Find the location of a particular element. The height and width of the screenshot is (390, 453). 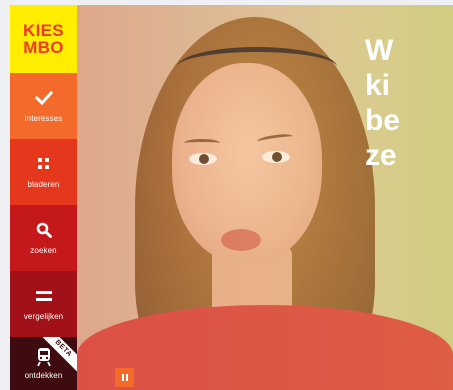

nav-label-zoeken: zoeken is located at coordinates (43, 250).